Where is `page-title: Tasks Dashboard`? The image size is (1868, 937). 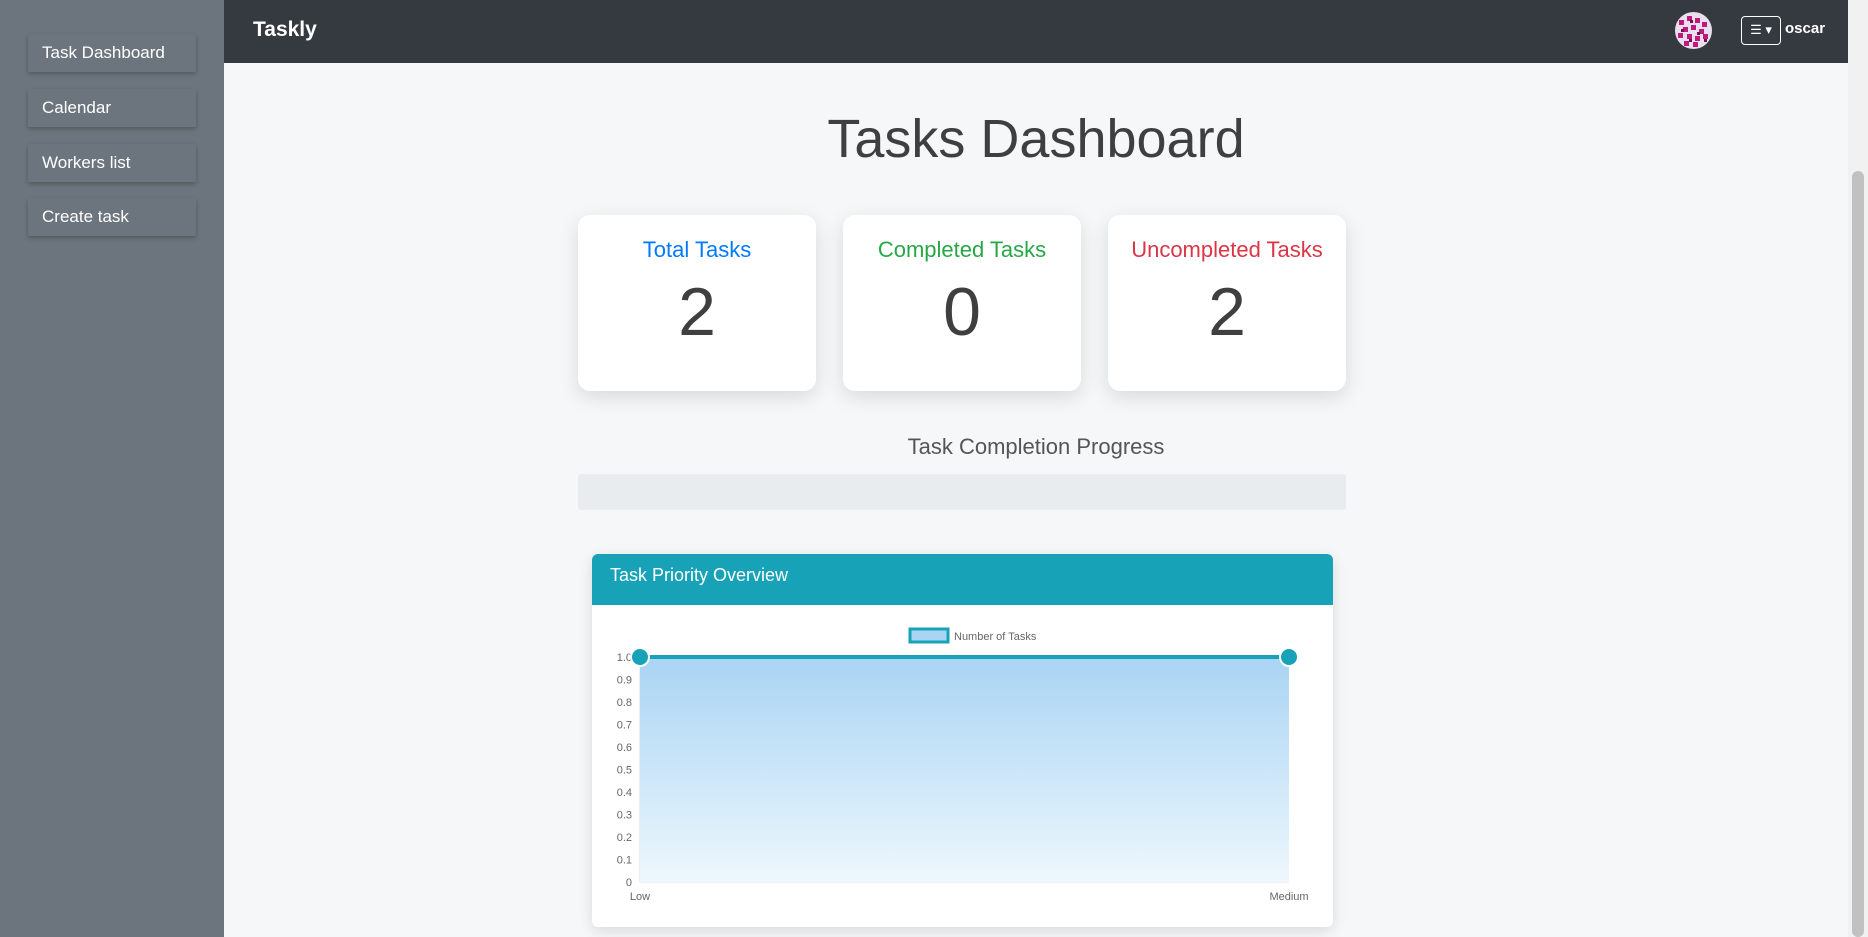 page-title: Tasks Dashboard is located at coordinates (1036, 139).